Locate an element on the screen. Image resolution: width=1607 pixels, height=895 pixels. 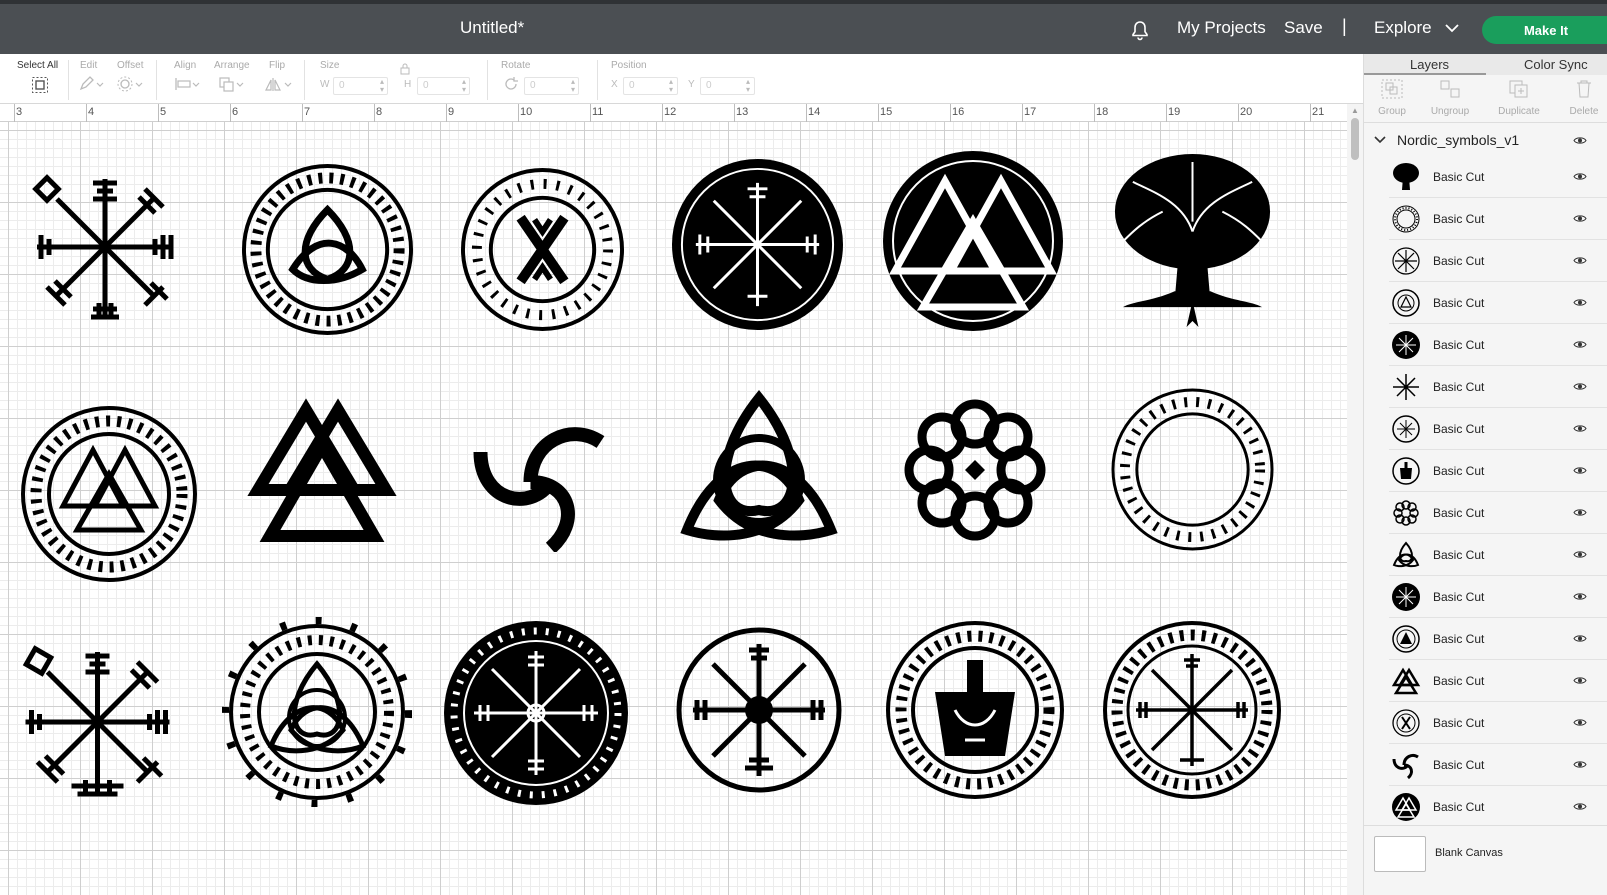
explore-menu: Explore is located at coordinates (1403, 28).